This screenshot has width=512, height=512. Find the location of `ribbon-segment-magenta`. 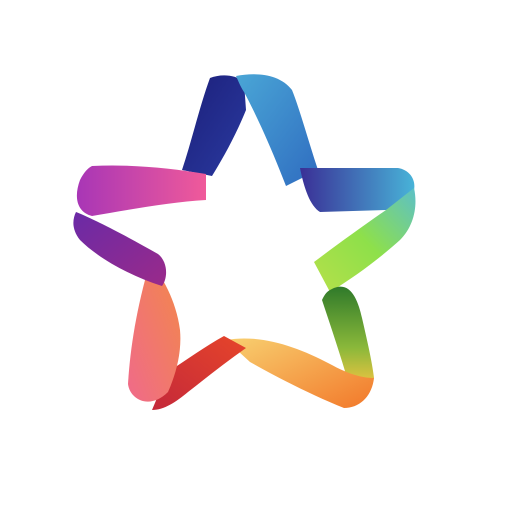

ribbon-segment-magenta is located at coordinates (141, 190).